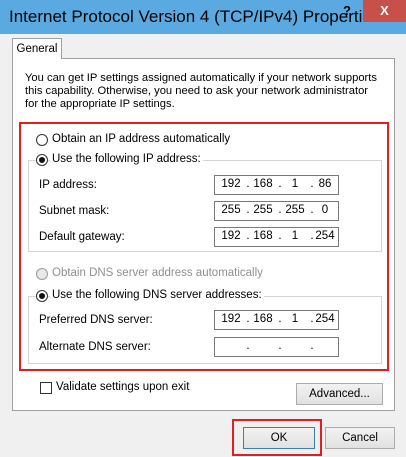  What do you see at coordinates (82, 237) in the screenshot?
I see `default-gateway-label: Default gateway:` at bounding box center [82, 237].